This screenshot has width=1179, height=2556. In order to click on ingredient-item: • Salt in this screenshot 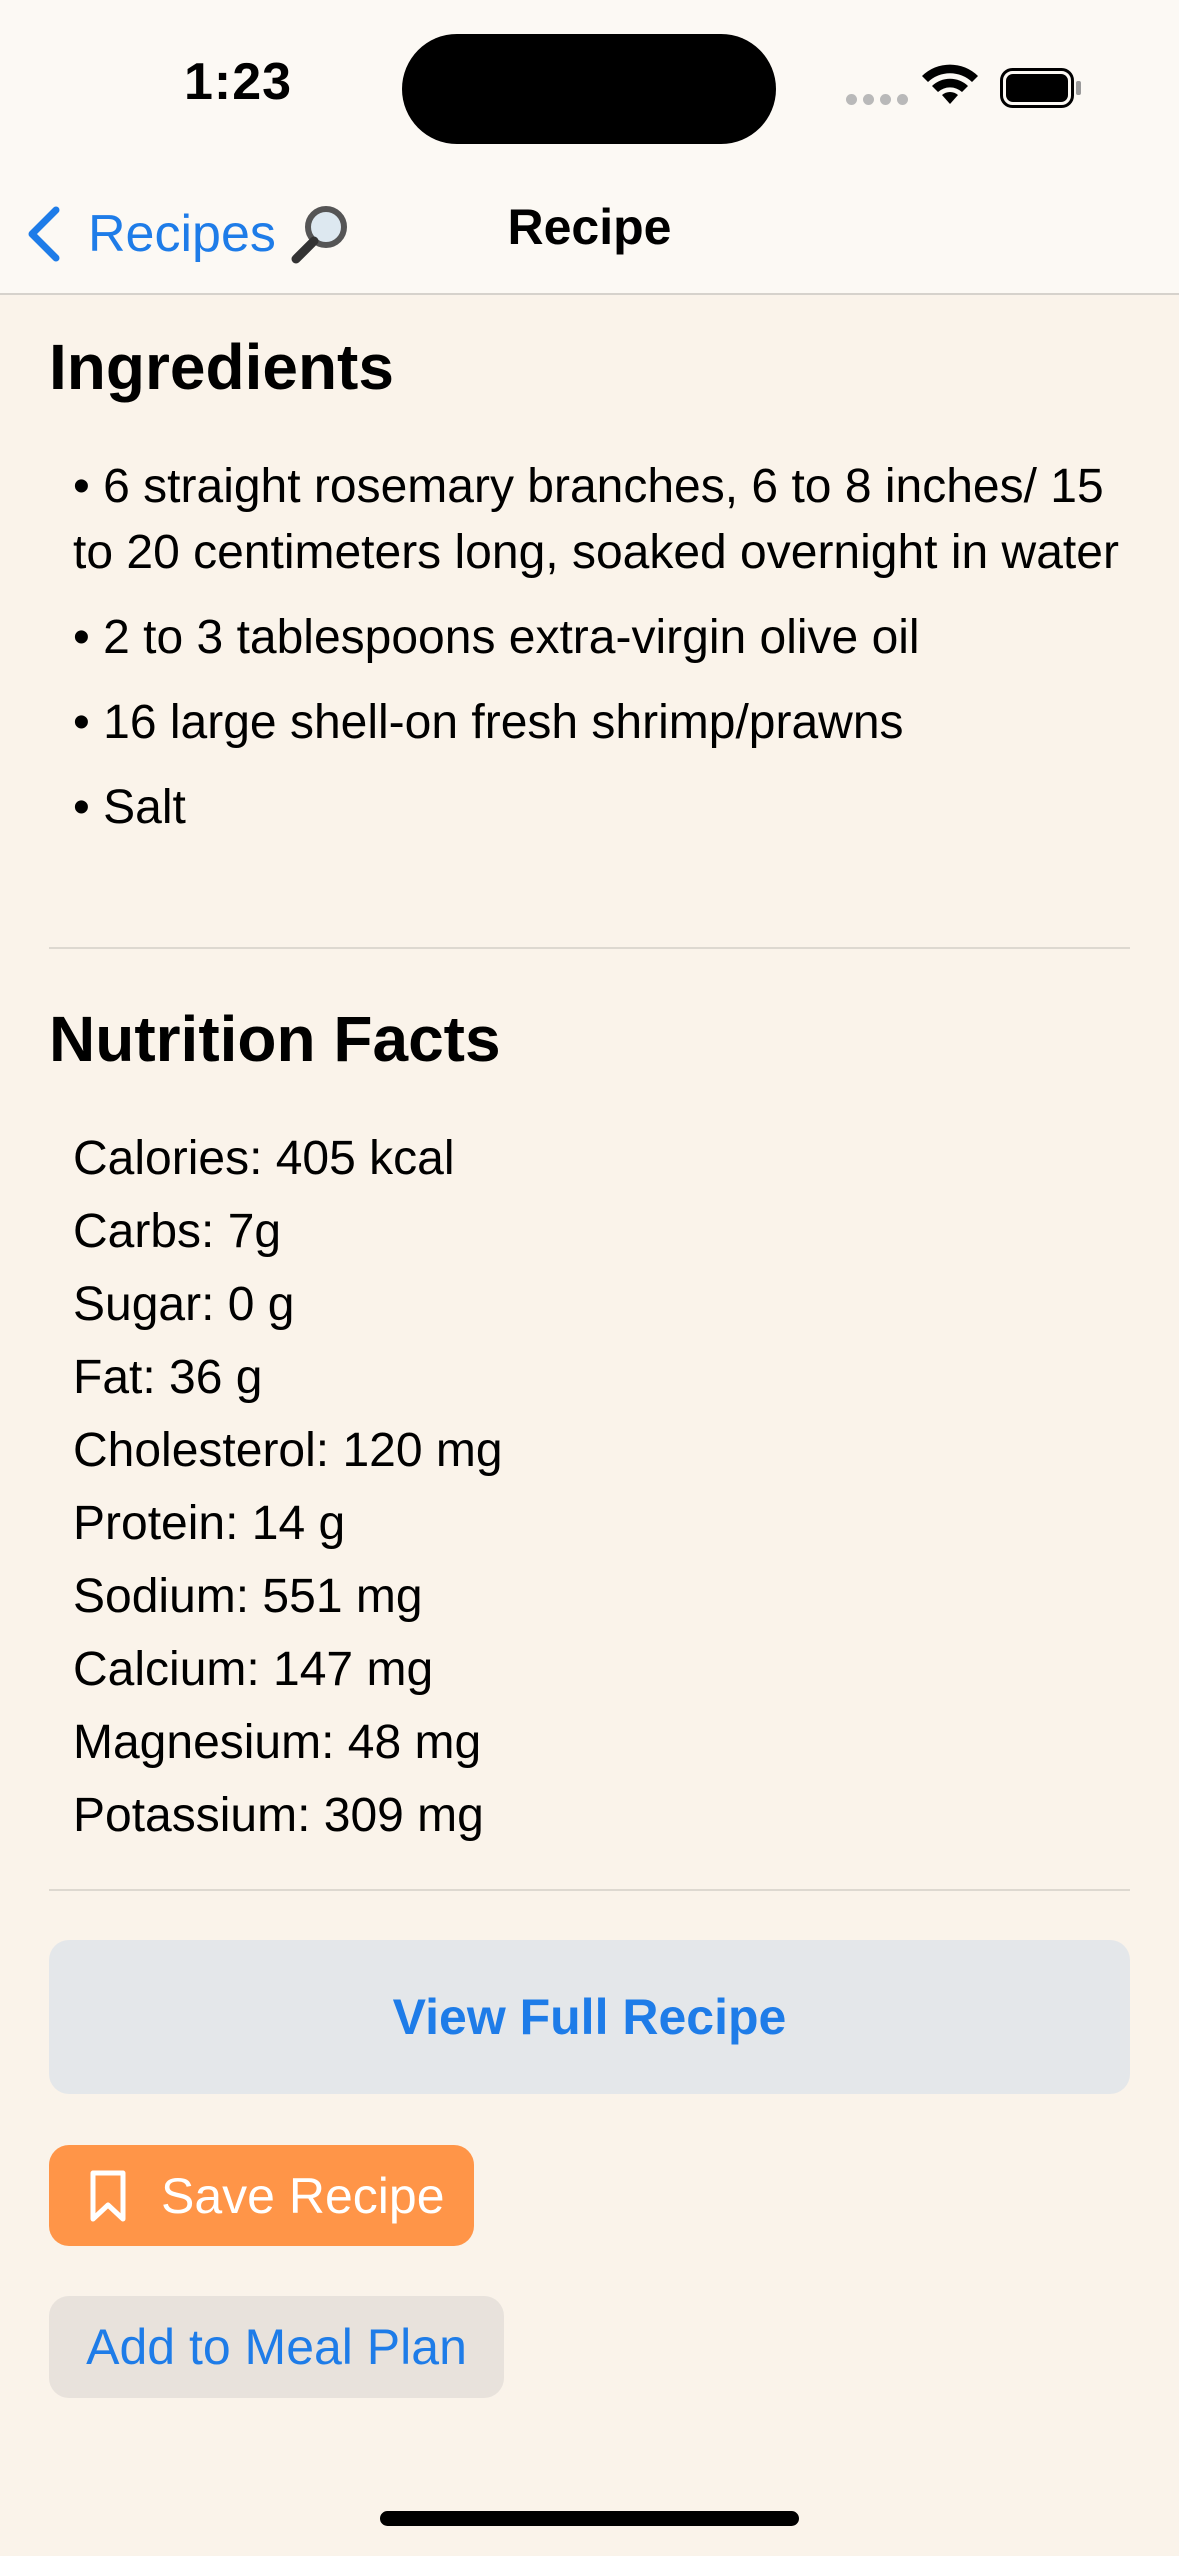, I will do `click(129, 807)`.